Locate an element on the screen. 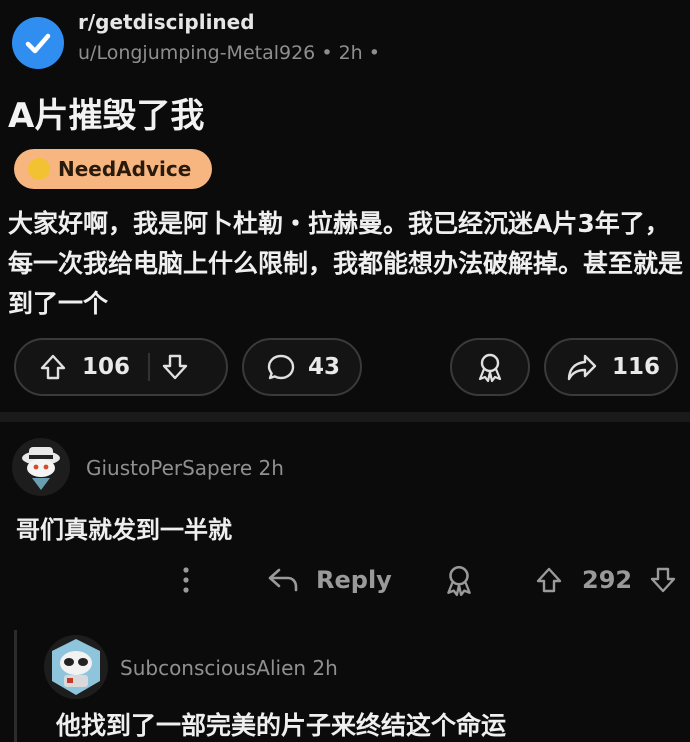  reply-text: 他找到了一部完美的片子来终结这个命运 is located at coordinates (281, 725).